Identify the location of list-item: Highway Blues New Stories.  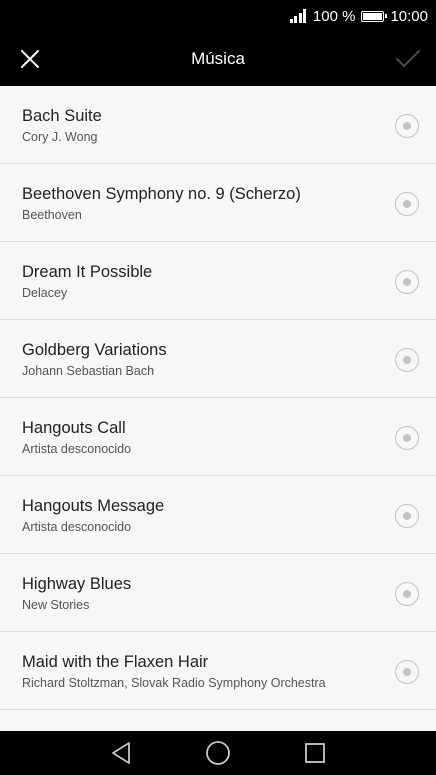
(218, 593).